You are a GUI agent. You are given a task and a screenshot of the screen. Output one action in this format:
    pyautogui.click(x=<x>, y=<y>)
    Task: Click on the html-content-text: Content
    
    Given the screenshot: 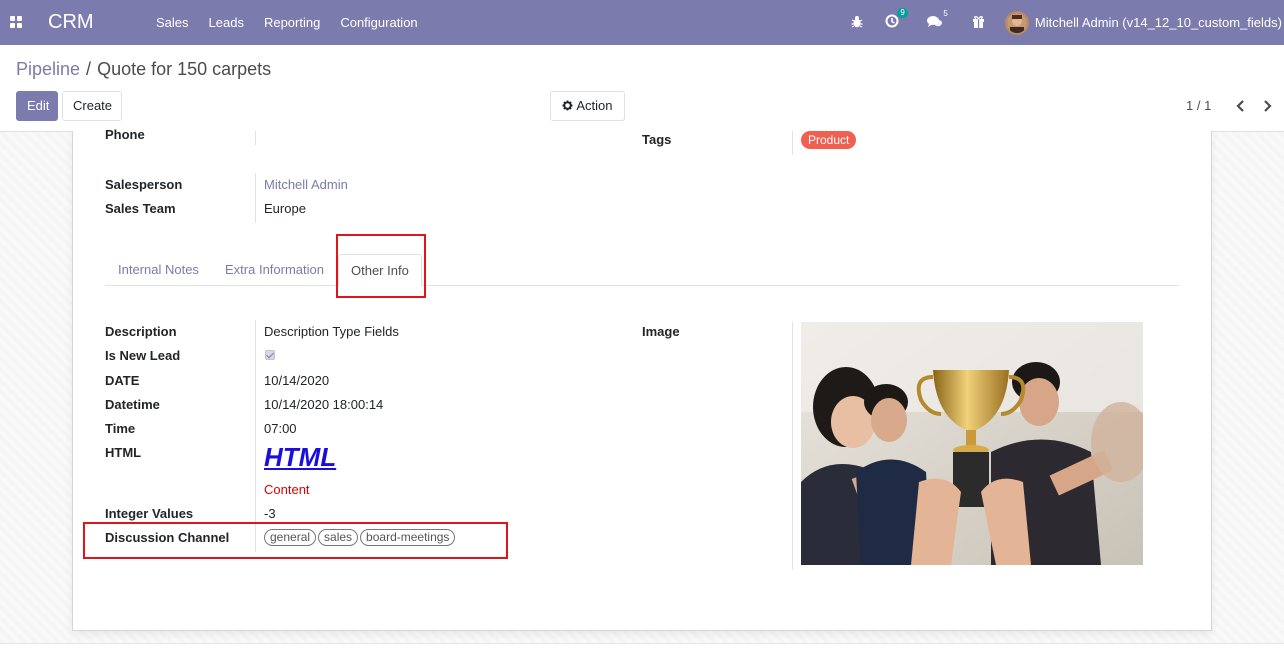 What is the action you would take?
    pyautogui.click(x=287, y=489)
    